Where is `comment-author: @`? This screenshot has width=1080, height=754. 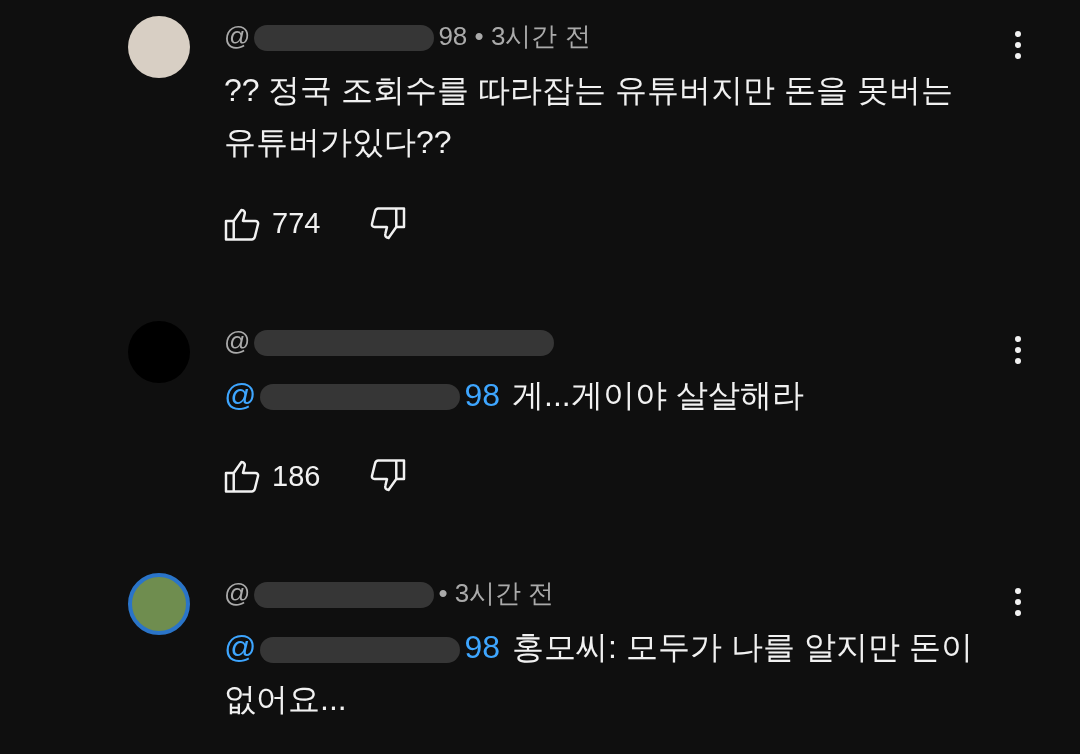
comment-author: @ is located at coordinates (391, 340).